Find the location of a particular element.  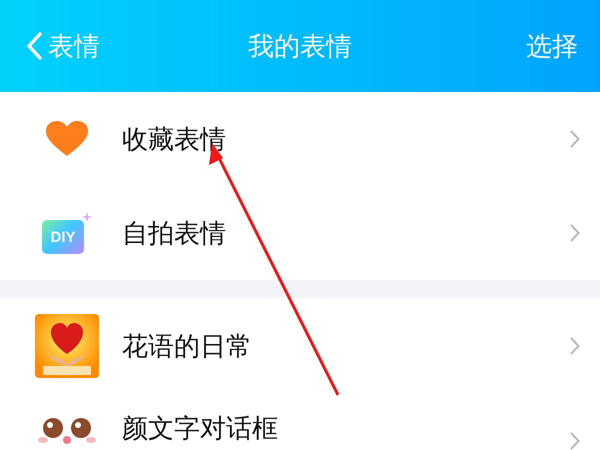

rose-heart-sticker-drawing is located at coordinates (67, 346).